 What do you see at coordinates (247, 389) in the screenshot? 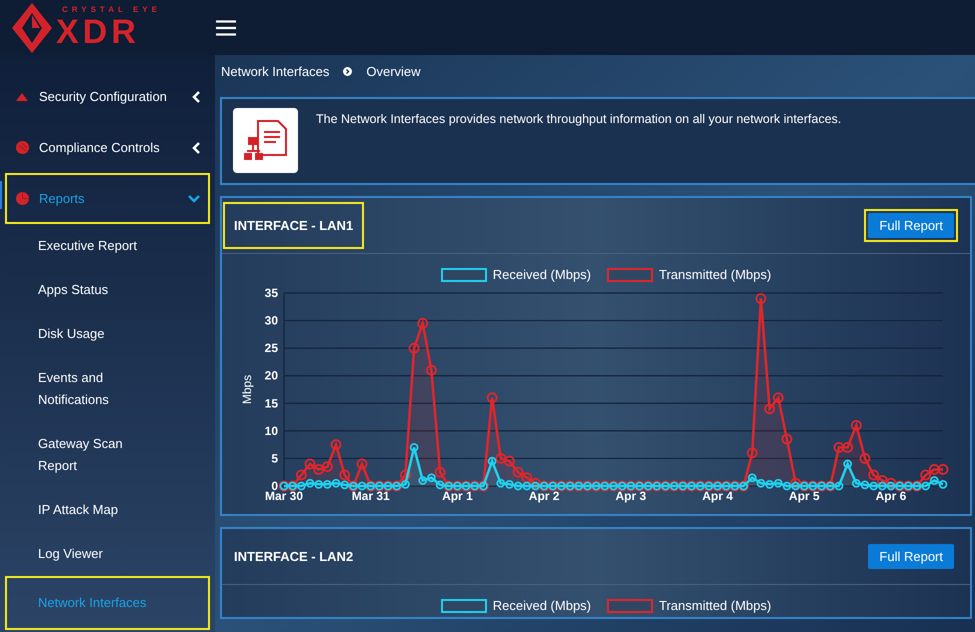
I see `y-axis-label: Mbps` at bounding box center [247, 389].